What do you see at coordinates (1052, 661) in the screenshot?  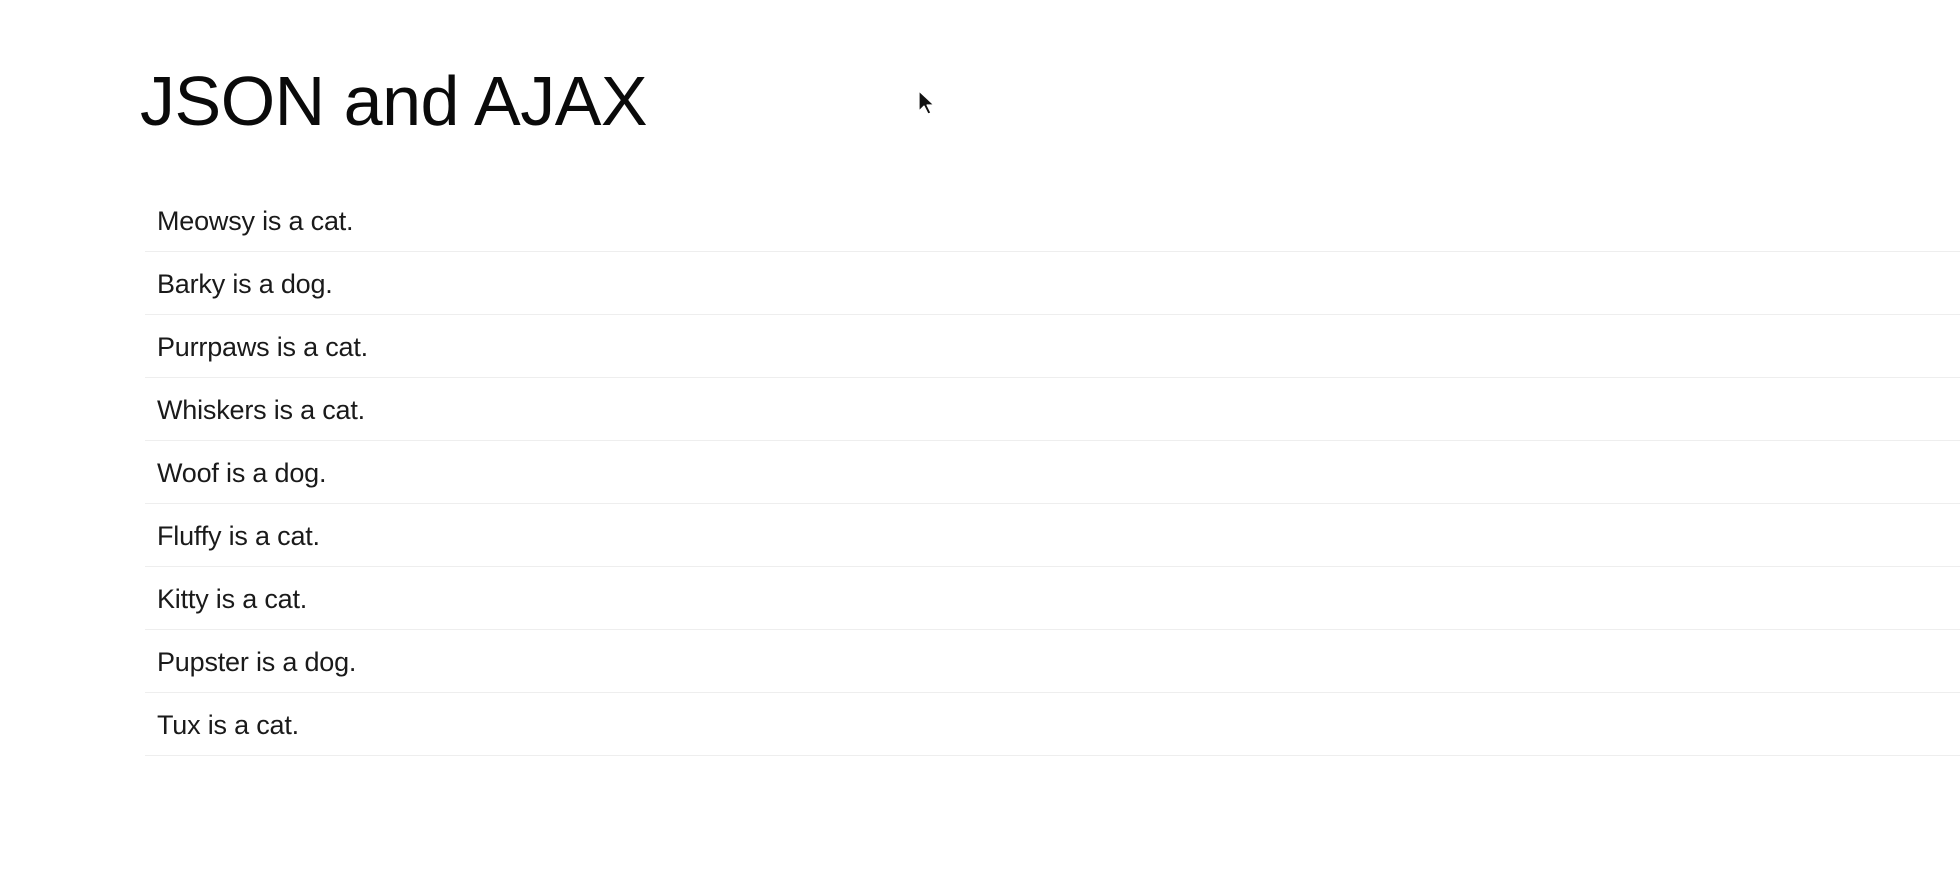 I see `list-item: Pupster is a dog.` at bounding box center [1052, 661].